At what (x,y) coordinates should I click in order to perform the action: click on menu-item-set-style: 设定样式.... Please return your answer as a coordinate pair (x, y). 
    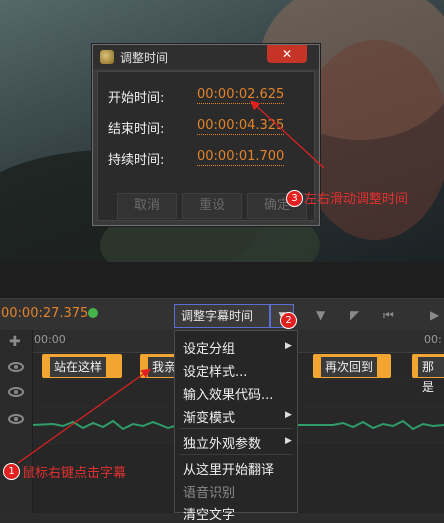
    Looking at the image, I should click on (215, 370).